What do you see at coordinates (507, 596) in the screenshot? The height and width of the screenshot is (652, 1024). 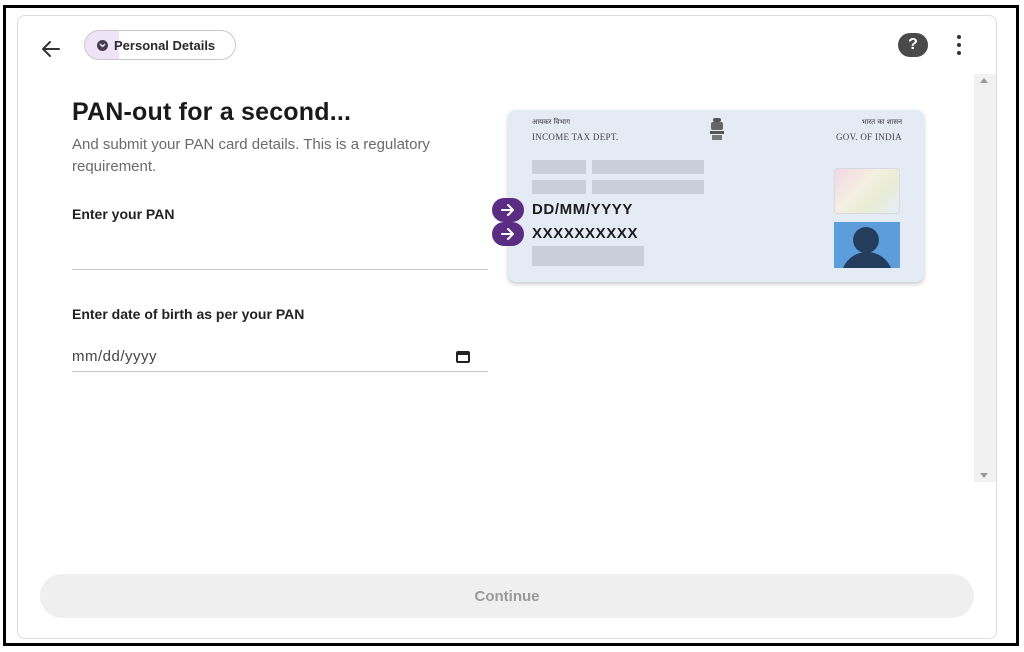 I see `continue-button: Continue` at bounding box center [507, 596].